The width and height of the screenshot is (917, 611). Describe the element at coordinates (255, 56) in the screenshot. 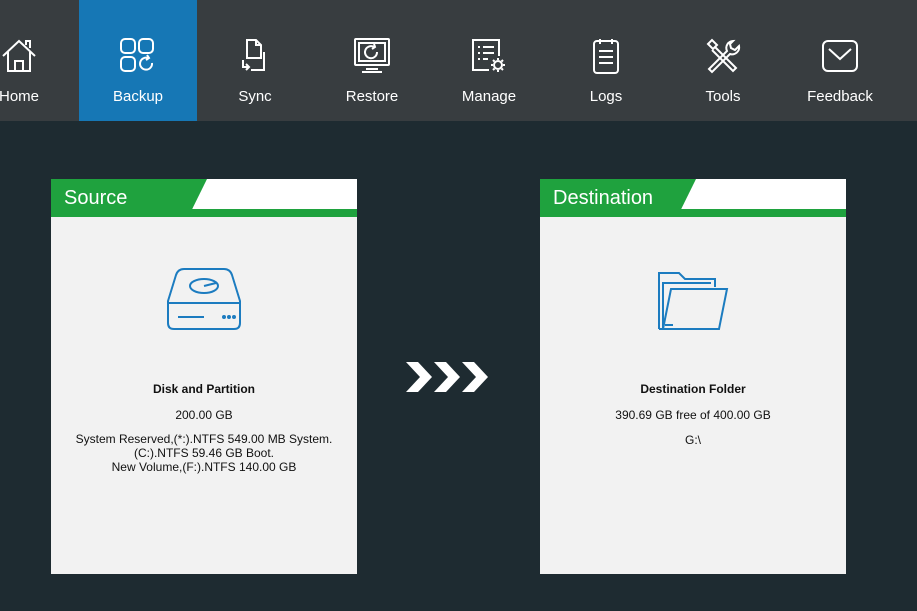

I see `sync-icon` at that location.